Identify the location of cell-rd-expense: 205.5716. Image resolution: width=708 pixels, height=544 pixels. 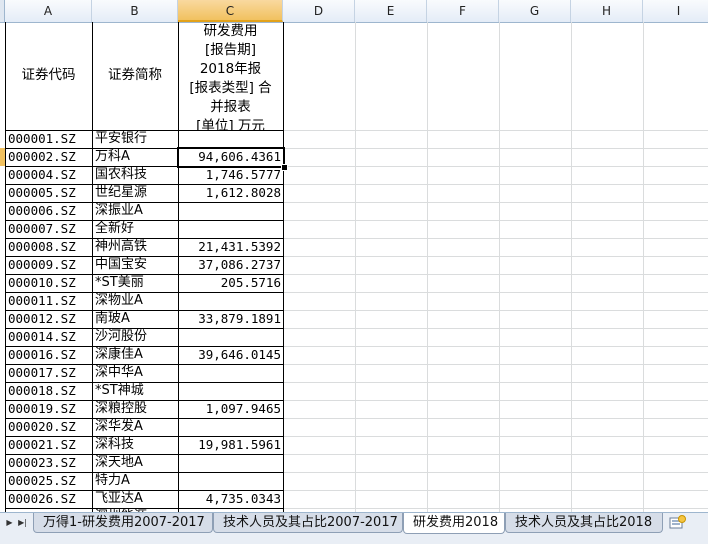
(230, 283).